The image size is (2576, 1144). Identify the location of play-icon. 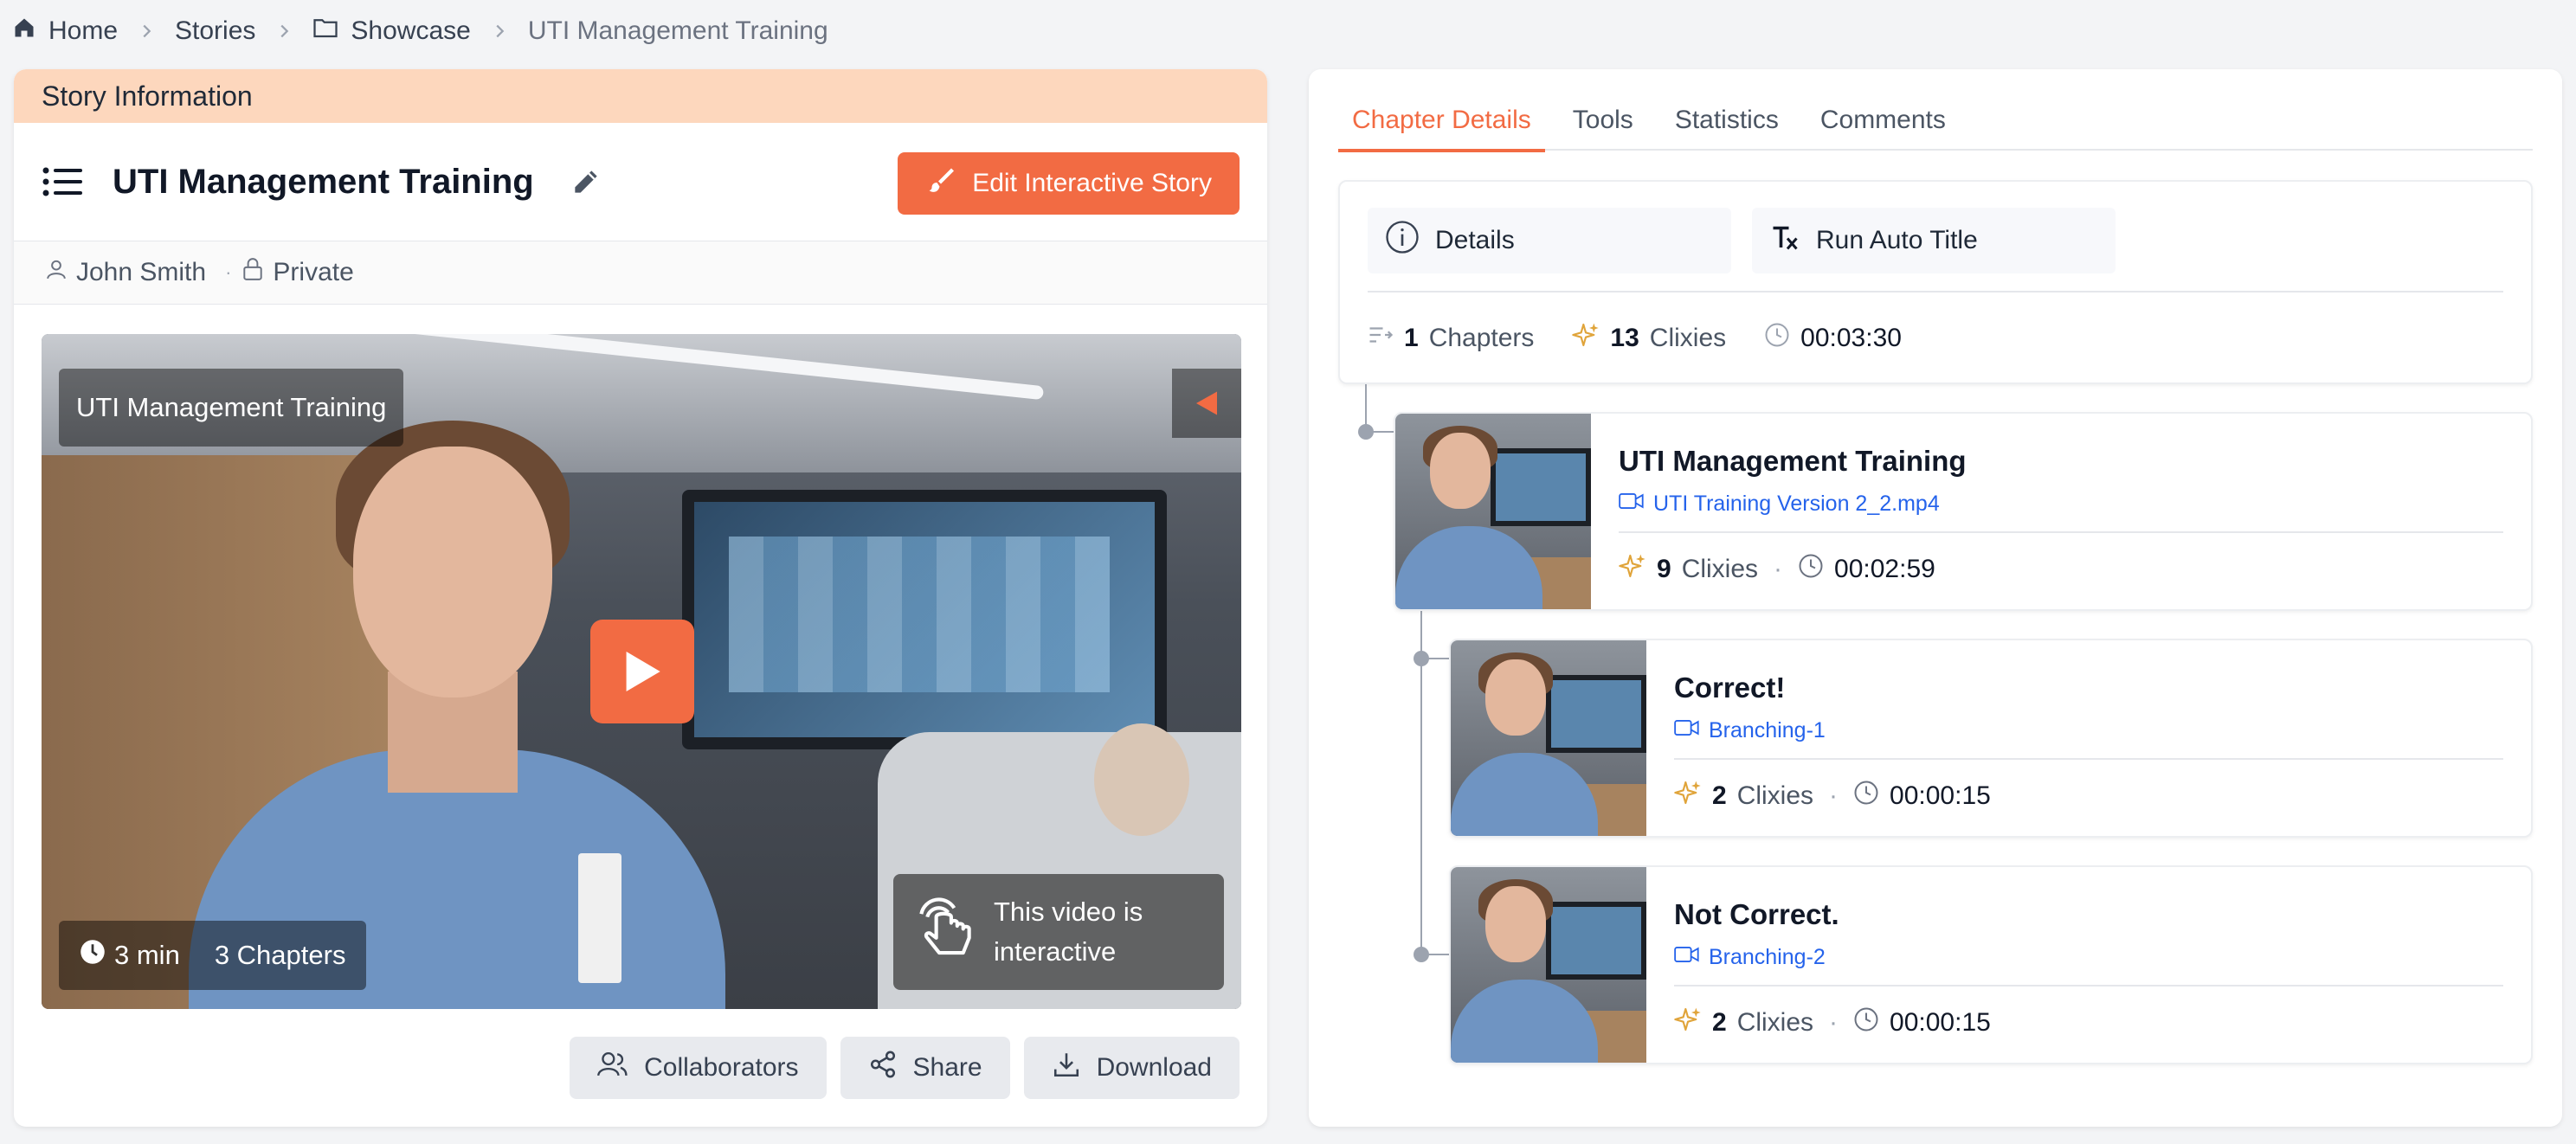
(643, 672).